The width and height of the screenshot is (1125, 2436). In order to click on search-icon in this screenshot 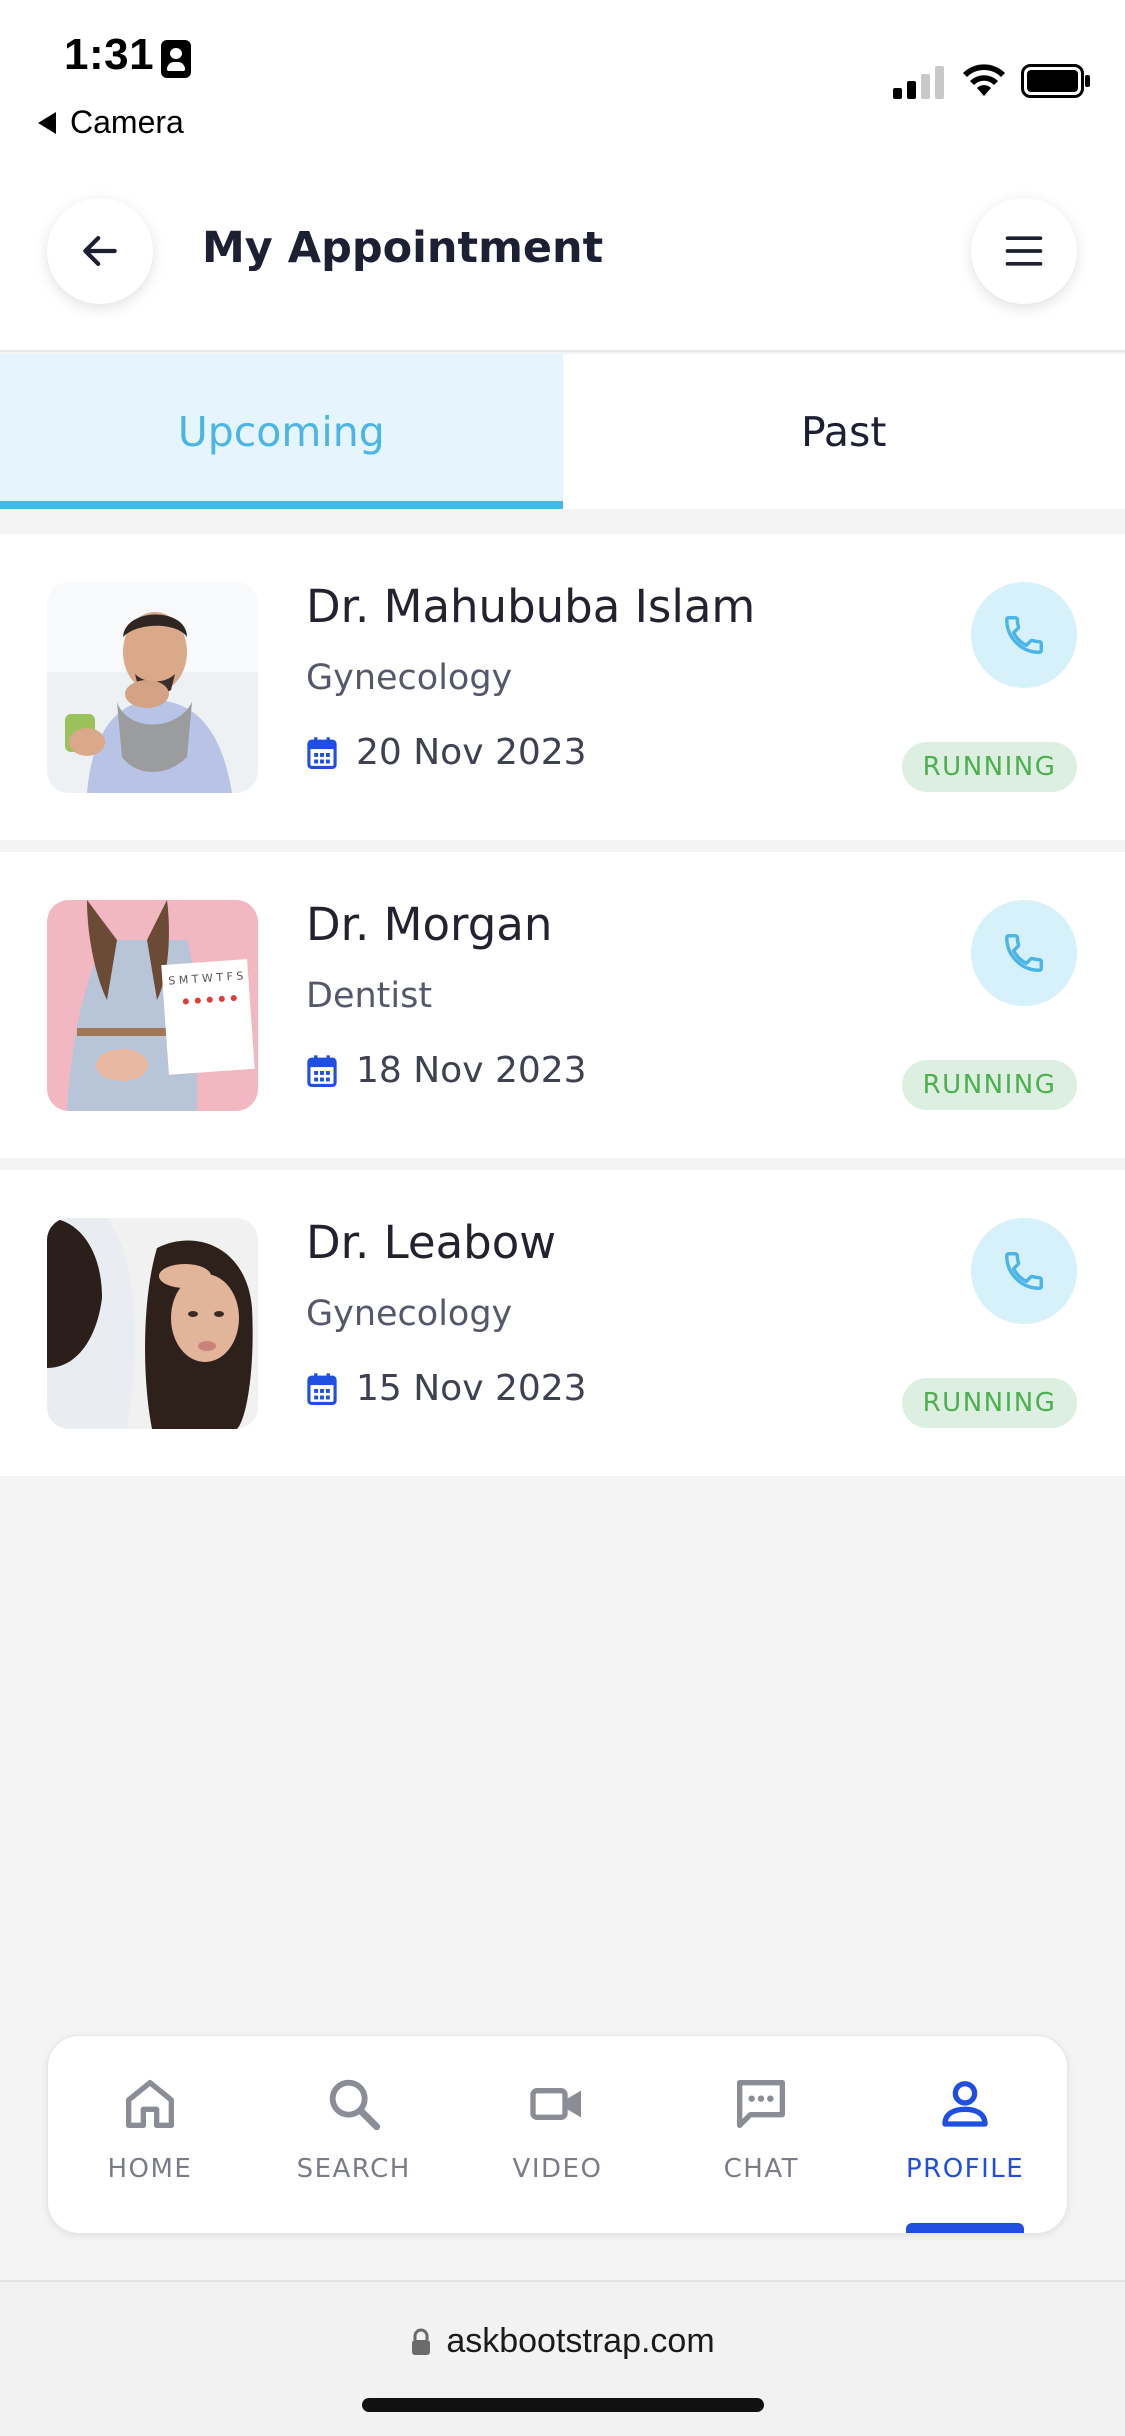, I will do `click(354, 2105)`.